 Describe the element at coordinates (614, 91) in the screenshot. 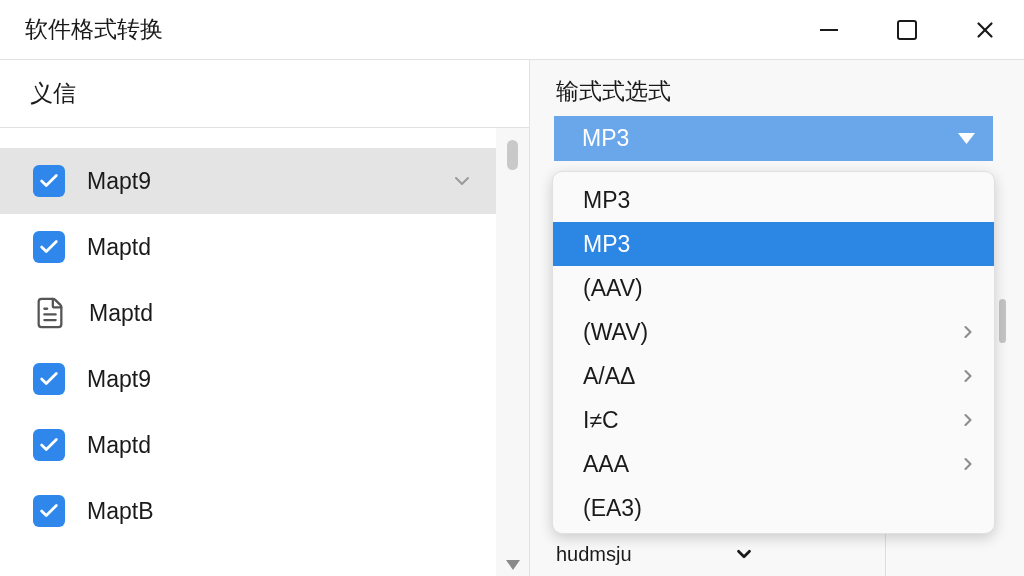

I see `format-label: 输式式选式` at that location.